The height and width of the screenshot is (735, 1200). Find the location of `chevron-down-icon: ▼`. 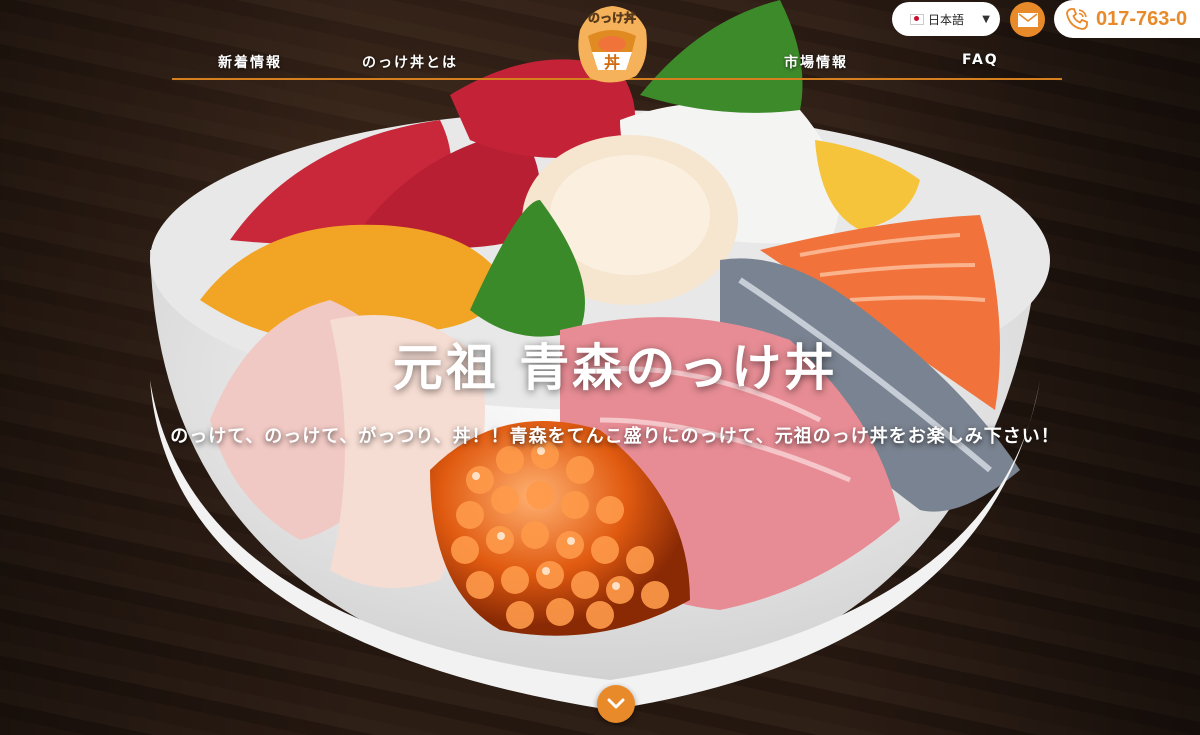

chevron-down-icon: ▼ is located at coordinates (986, 19).